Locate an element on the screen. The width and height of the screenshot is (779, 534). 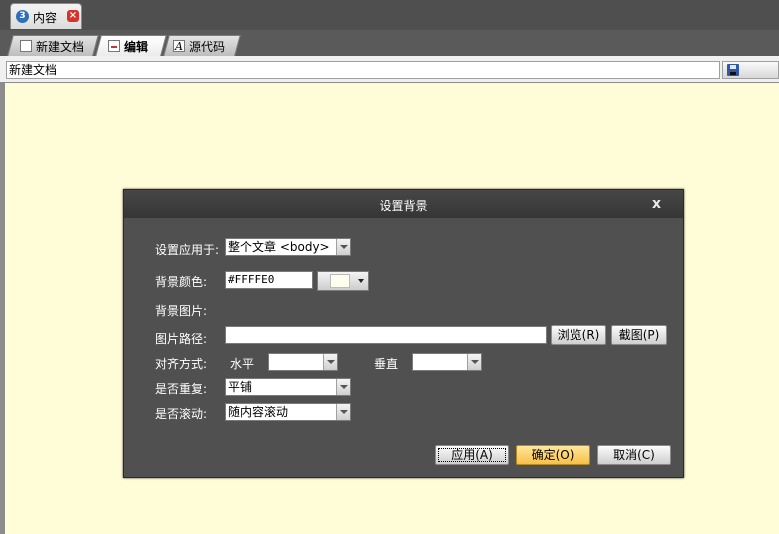
vertical-label: 垂直 is located at coordinates (386, 364).